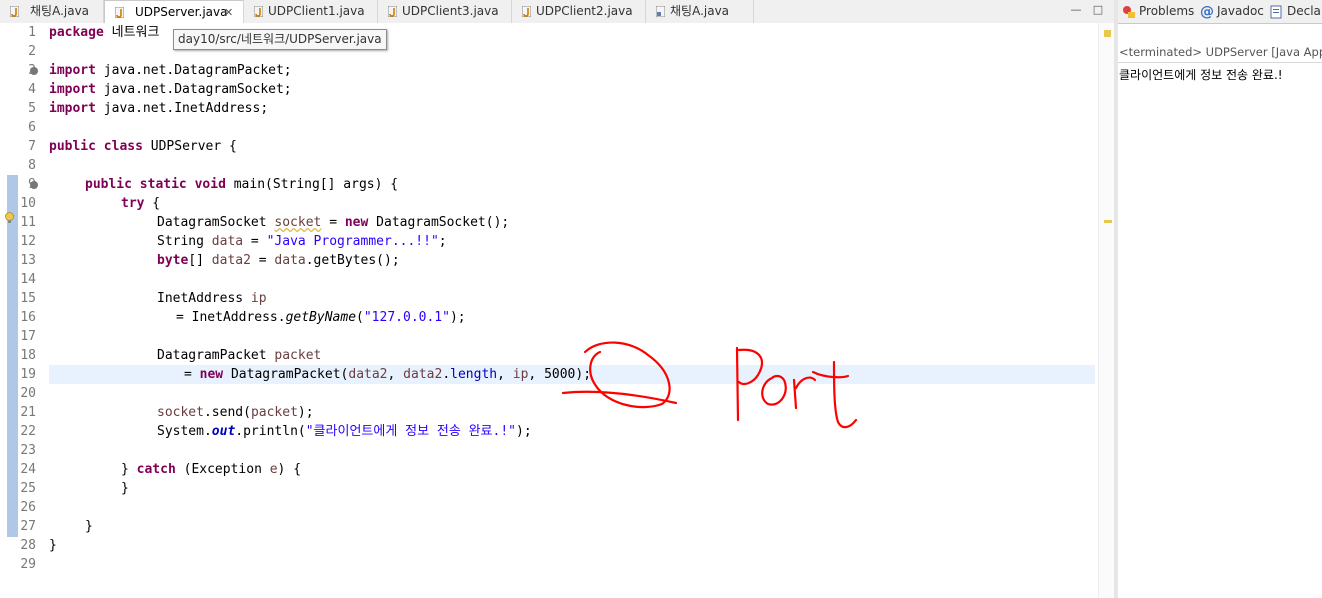 The image size is (1322, 598). I want to click on quick-diff-bar, so click(12, 356).